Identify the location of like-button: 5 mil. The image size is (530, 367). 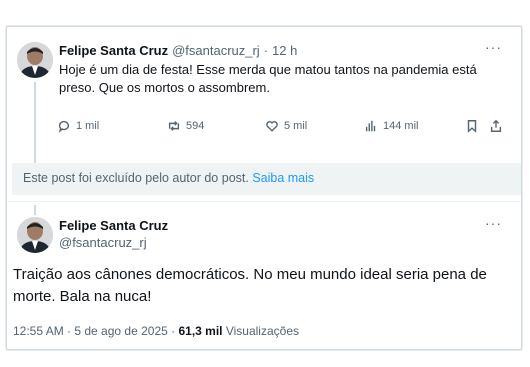
(286, 126).